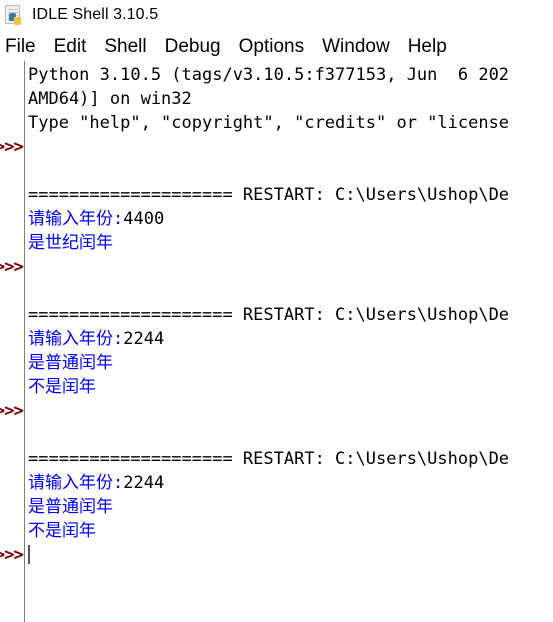 The image size is (553, 622). What do you see at coordinates (144, 219) in the screenshot?
I see `shell-text-segment: 4400` at bounding box center [144, 219].